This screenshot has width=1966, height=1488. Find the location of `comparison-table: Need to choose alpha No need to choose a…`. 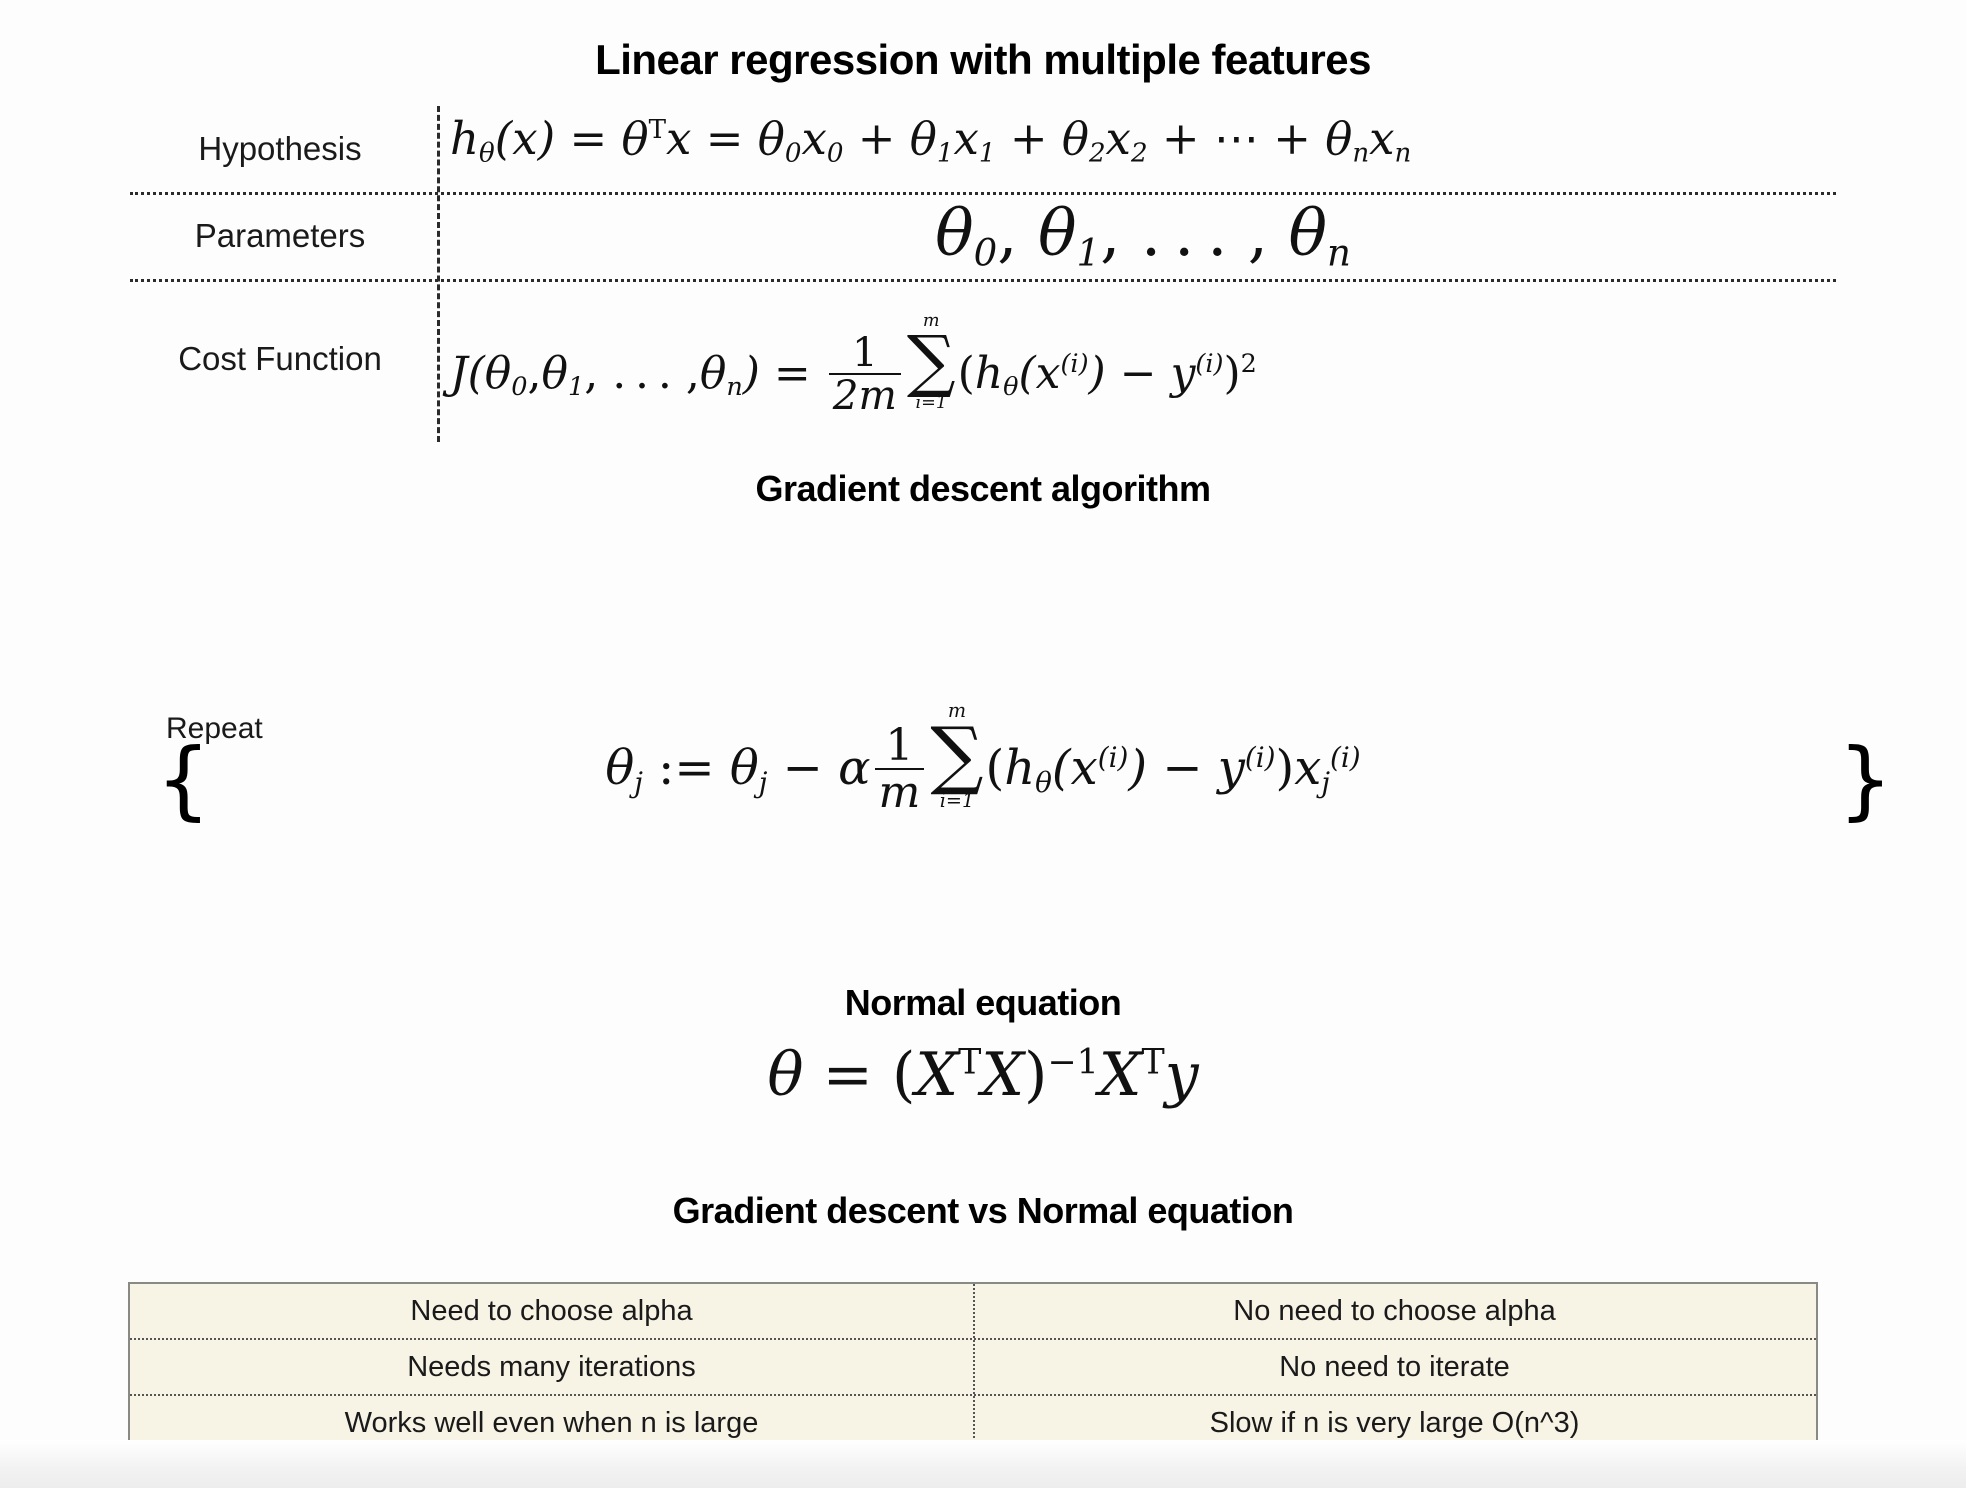

comparison-table: Need to choose alpha No need to choose a… is located at coordinates (973, 1367).